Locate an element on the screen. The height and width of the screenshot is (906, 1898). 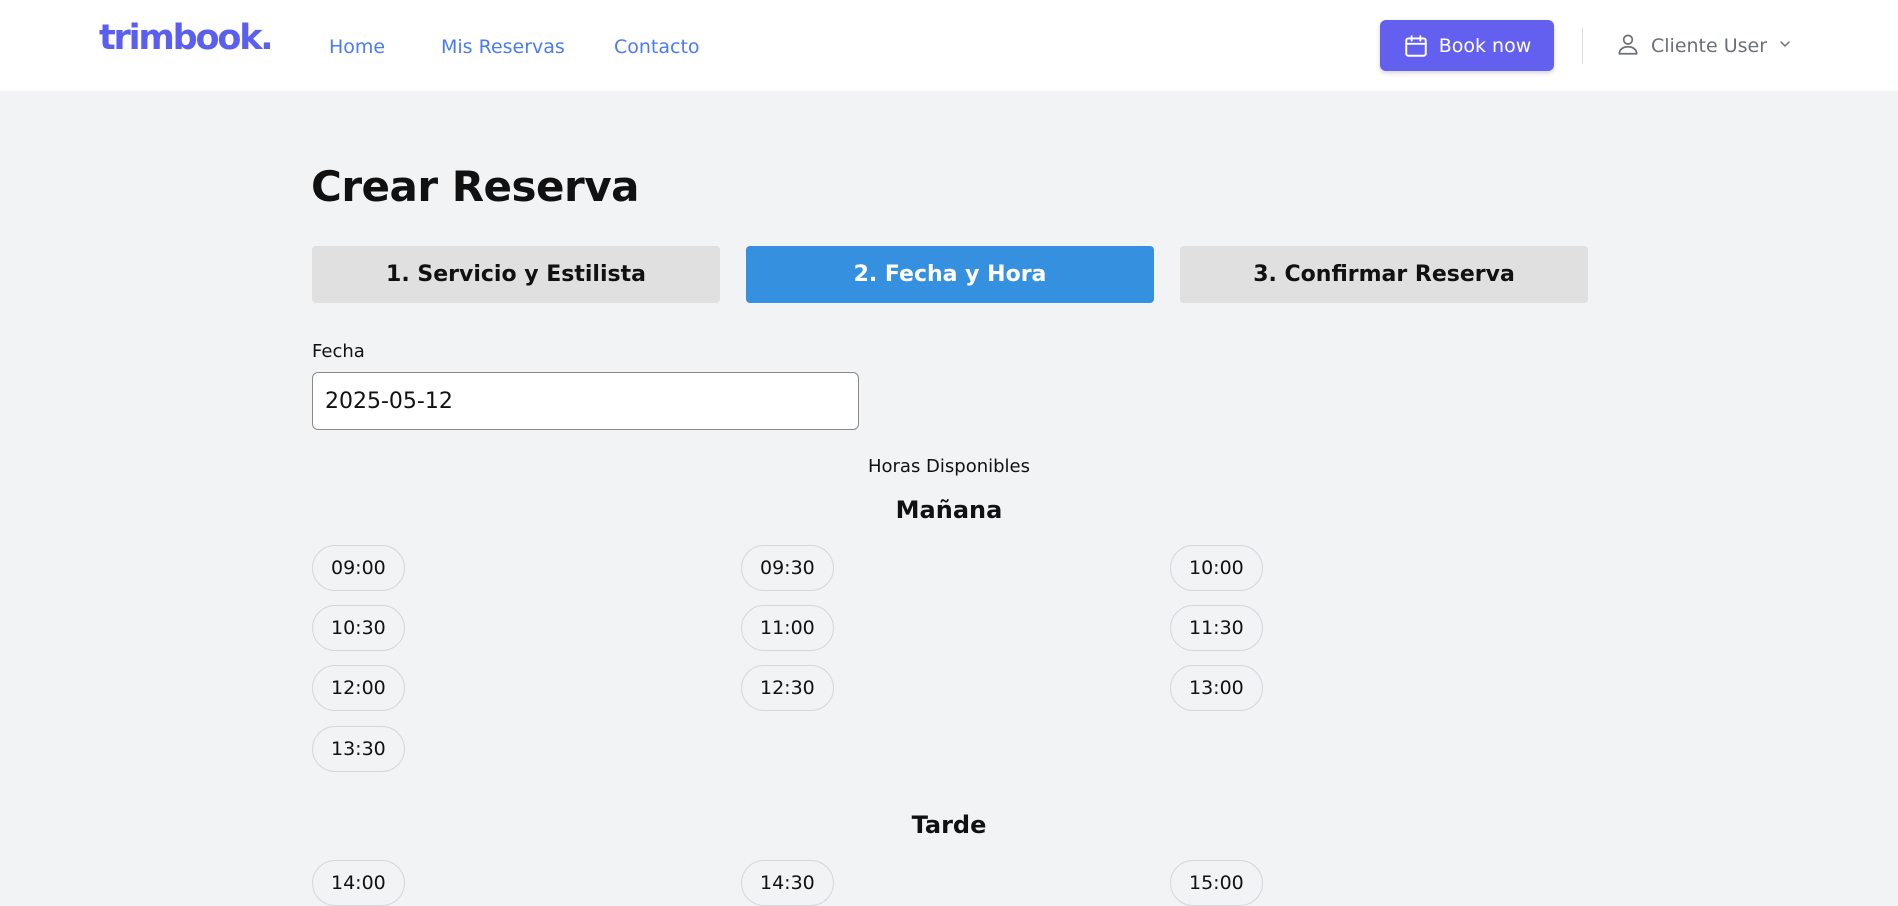
header-divider is located at coordinates (1582, 46).